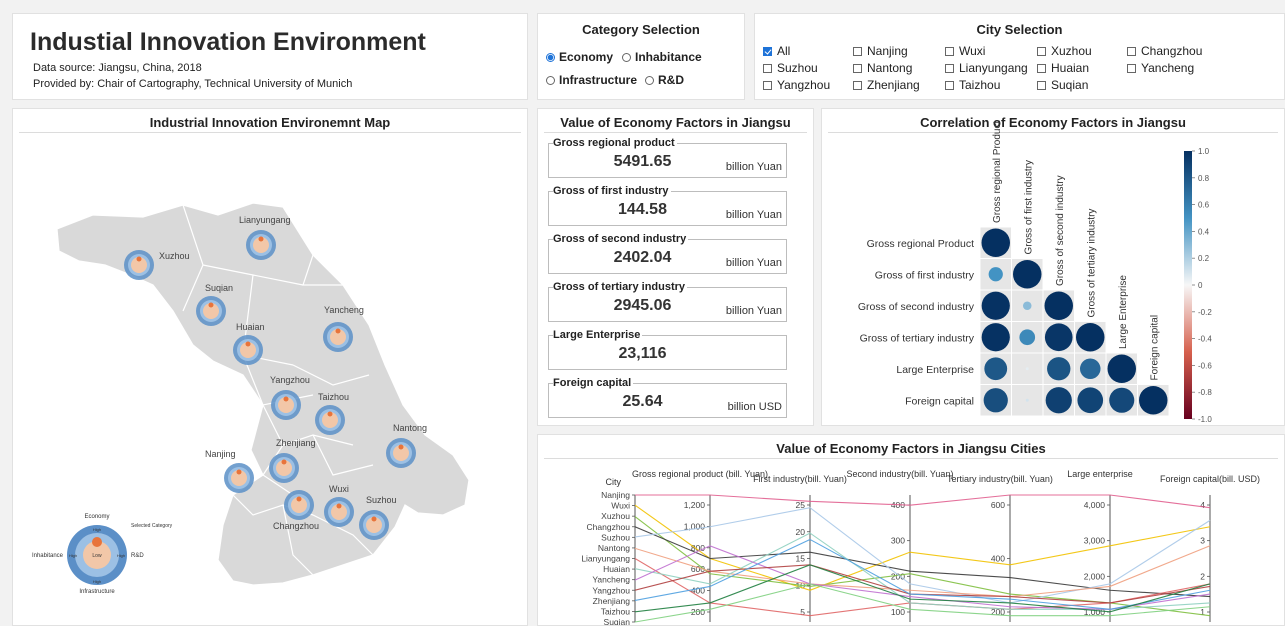 The height and width of the screenshot is (626, 1285). I want to click on city-label: Lianyungang, so click(265, 220).